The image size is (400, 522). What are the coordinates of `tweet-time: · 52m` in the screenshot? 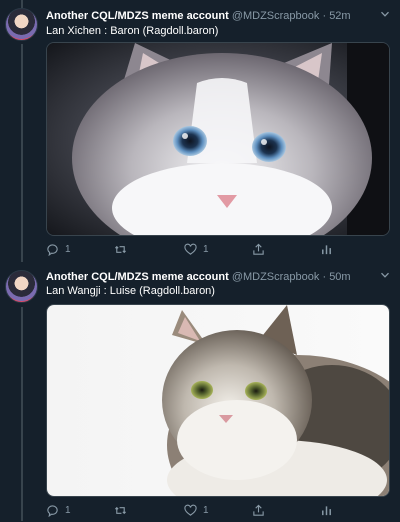 It's located at (336, 16).